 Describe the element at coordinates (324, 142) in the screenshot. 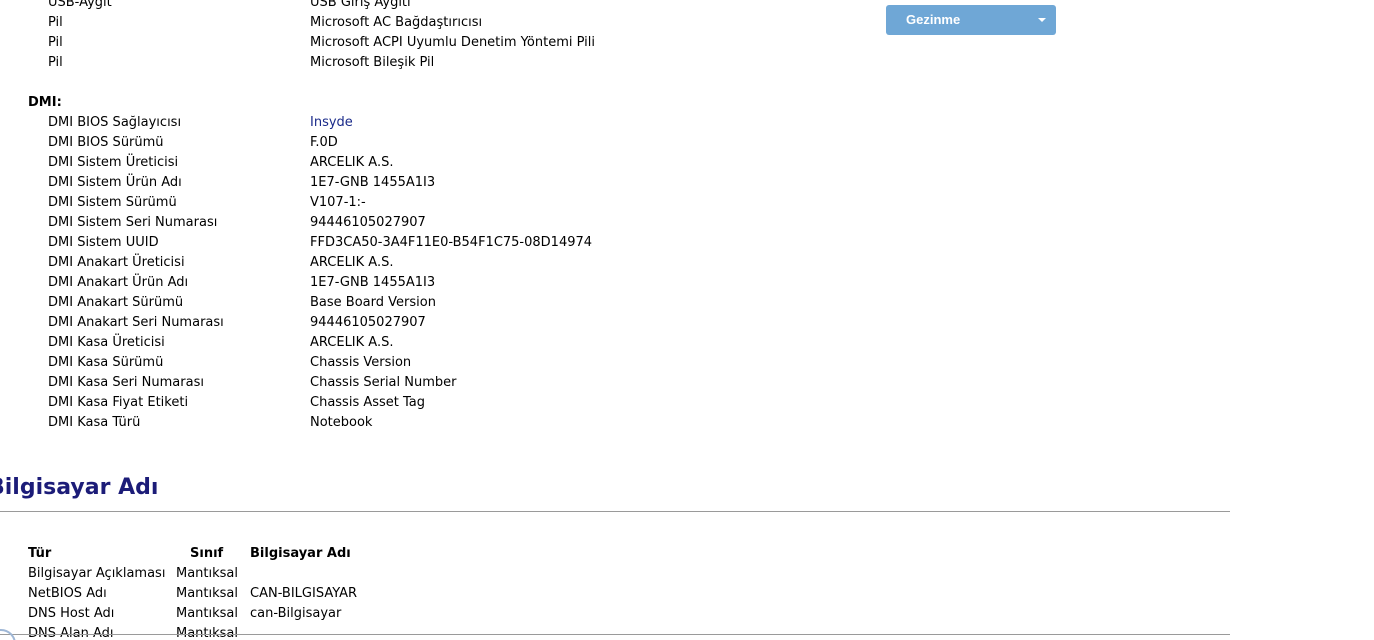

I see `dmi-value: F.0D` at that location.